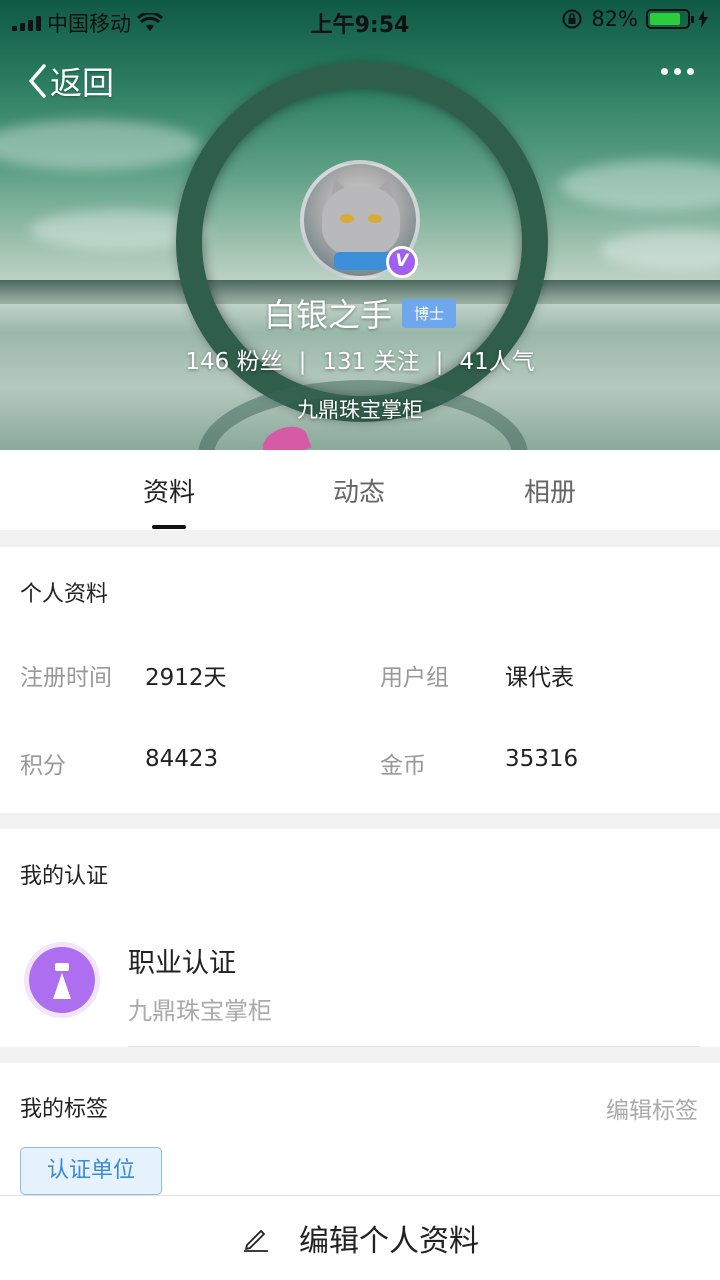  Describe the element at coordinates (542, 759) in the screenshot. I see `field-value-coins: 35316` at that location.